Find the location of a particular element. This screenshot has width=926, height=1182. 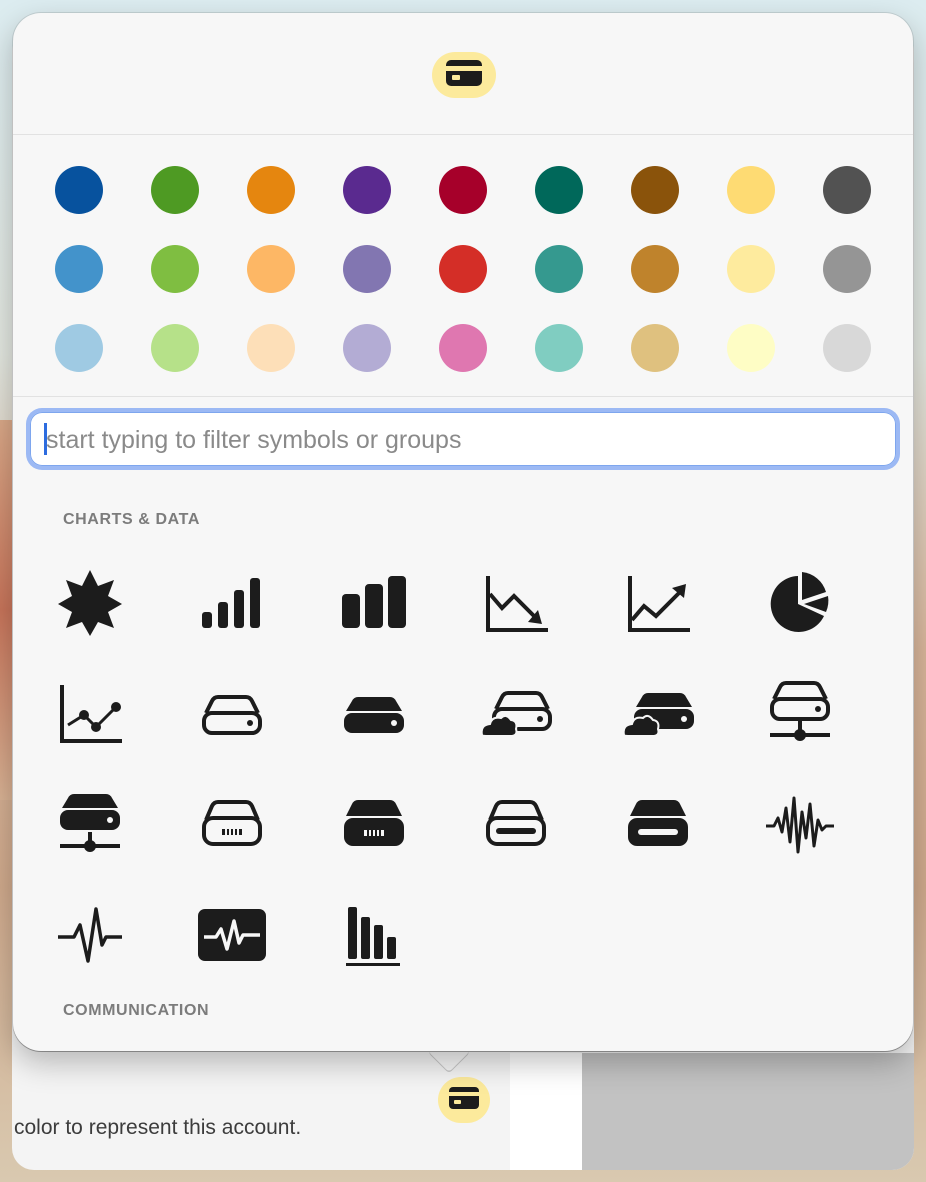

externaldrive-icon is located at coordinates (516, 824).